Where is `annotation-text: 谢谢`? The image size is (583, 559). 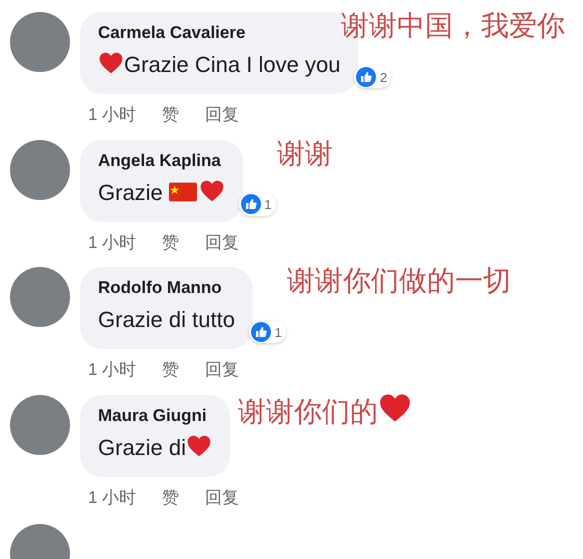 annotation-text: 谢谢 is located at coordinates (304, 153).